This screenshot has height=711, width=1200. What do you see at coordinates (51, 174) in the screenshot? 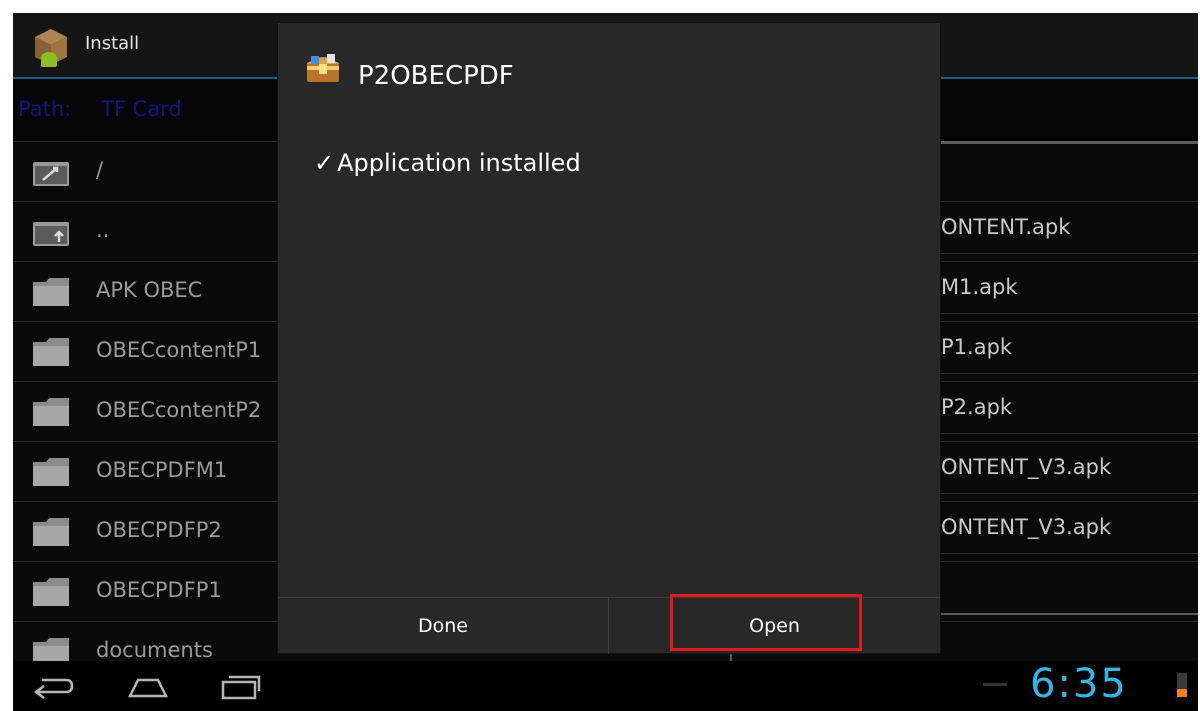
I see `folder-up-root-icon` at bounding box center [51, 174].